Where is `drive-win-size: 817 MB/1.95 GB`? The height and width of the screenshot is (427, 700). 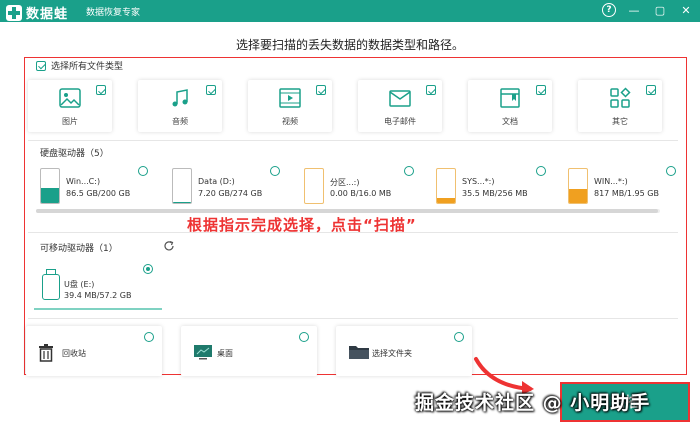
drive-win-size: 817 MB/1.95 GB is located at coordinates (626, 193).